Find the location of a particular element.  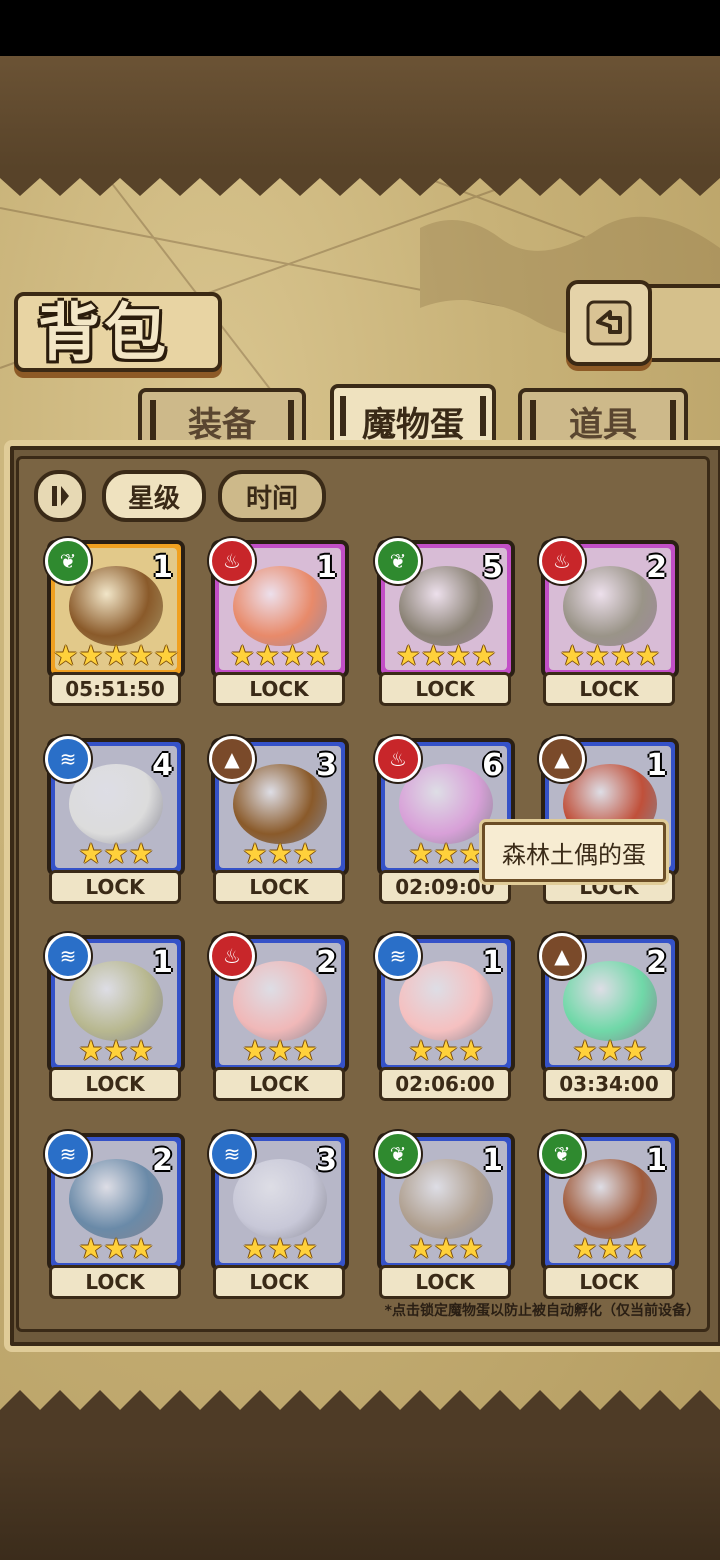

sort-by-star-label: 星级 is located at coordinates (153, 498).